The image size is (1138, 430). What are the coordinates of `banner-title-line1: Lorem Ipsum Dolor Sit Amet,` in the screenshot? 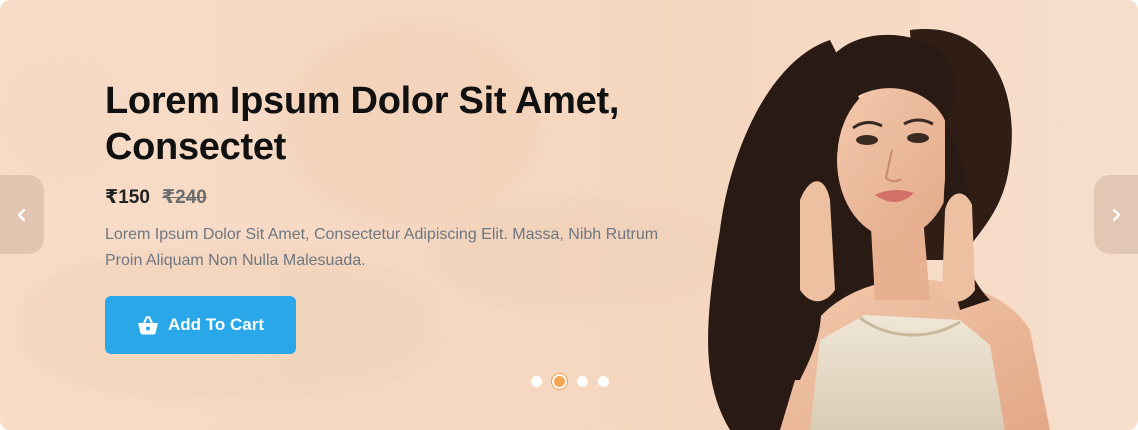 It's located at (362, 101).